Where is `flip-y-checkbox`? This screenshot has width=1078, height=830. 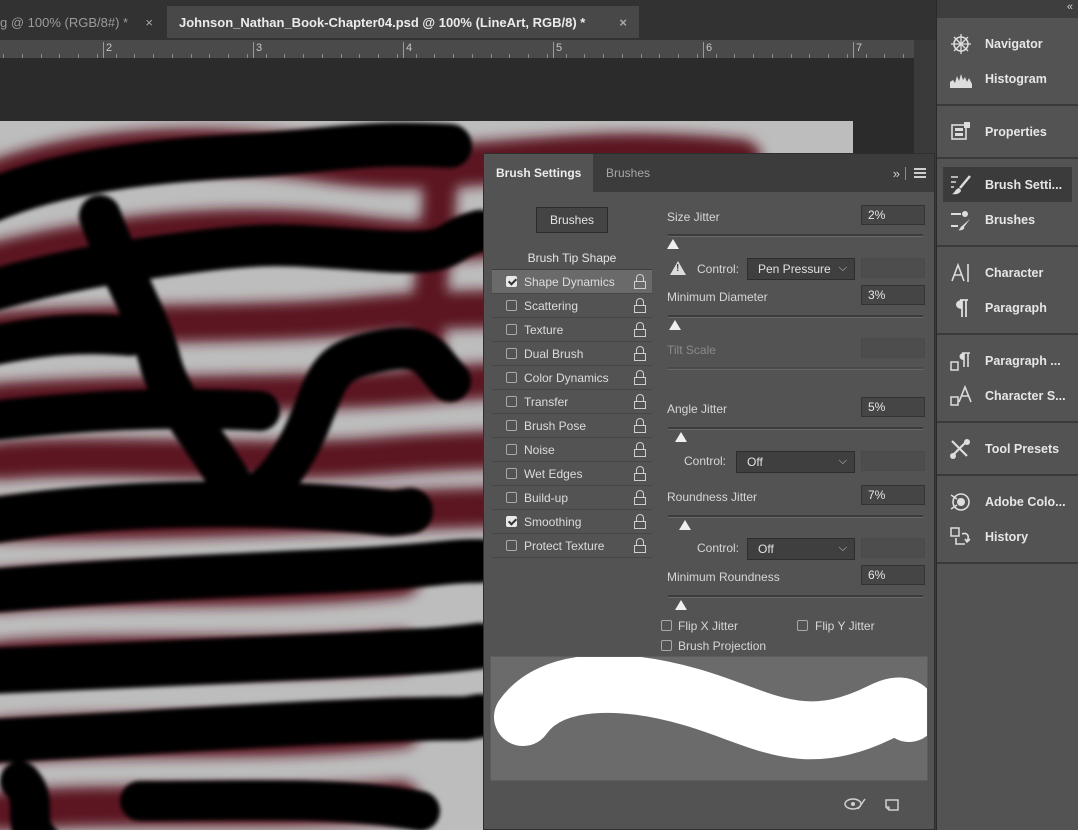 flip-y-checkbox is located at coordinates (802, 625).